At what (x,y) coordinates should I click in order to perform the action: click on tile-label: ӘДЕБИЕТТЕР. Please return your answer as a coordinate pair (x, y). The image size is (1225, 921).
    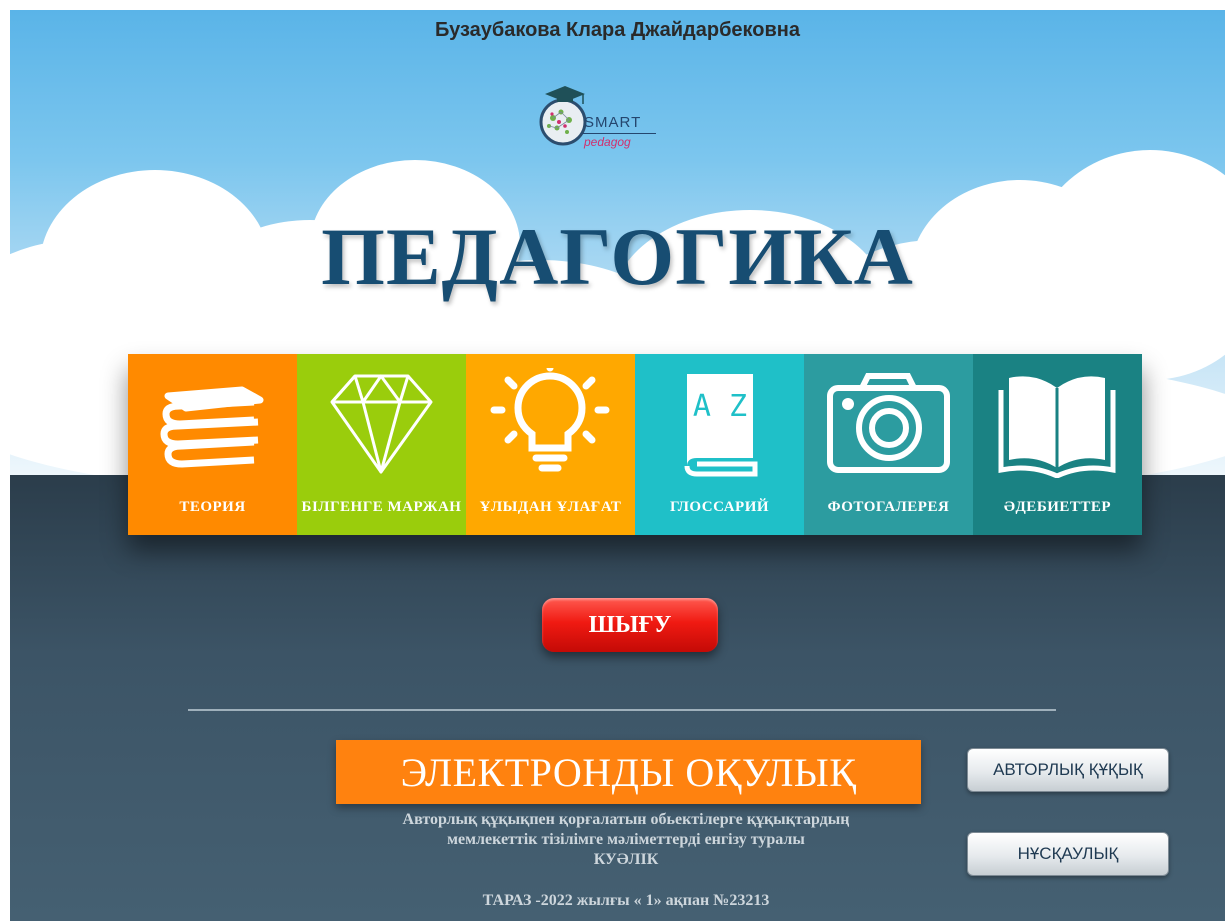
    Looking at the image, I should click on (1057, 507).